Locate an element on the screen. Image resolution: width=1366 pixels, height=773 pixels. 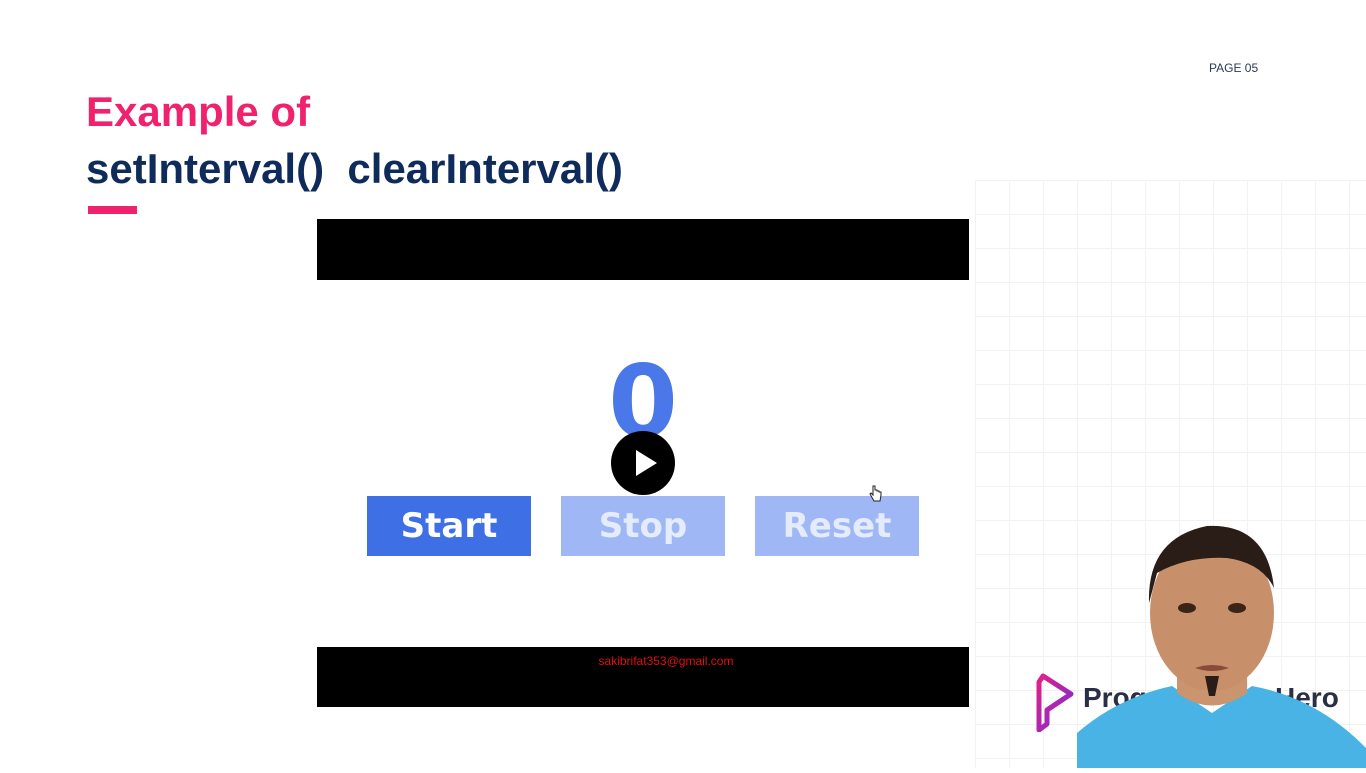
start-button: Start is located at coordinates (449, 526).